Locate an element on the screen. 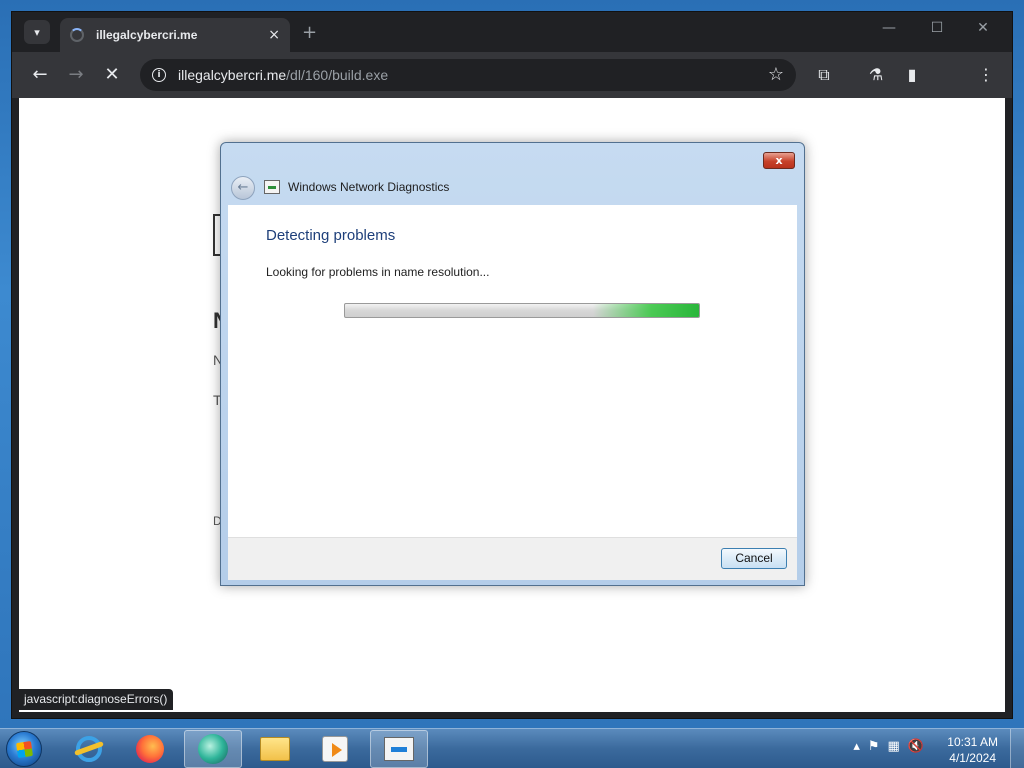 This screenshot has width=1024, height=768. site-info-icon: i is located at coordinates (159, 75).